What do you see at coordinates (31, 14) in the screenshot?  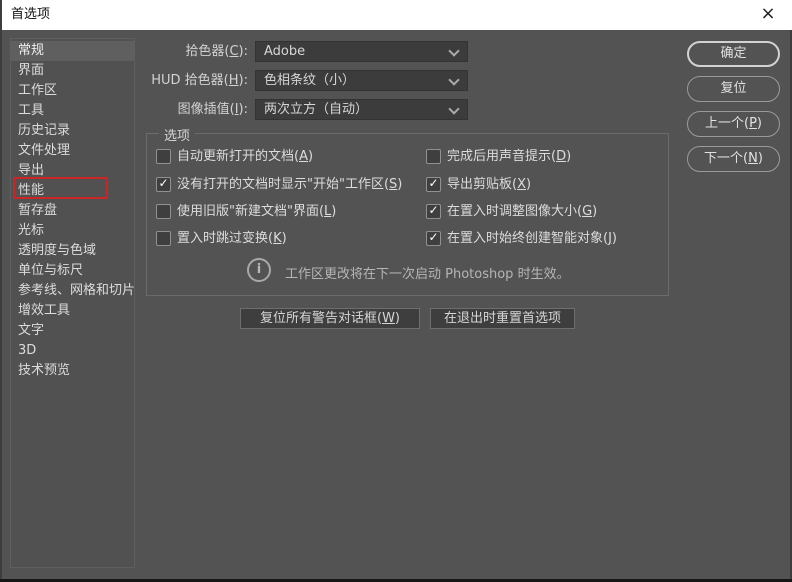 I see `dialog-title: 首选项` at bounding box center [31, 14].